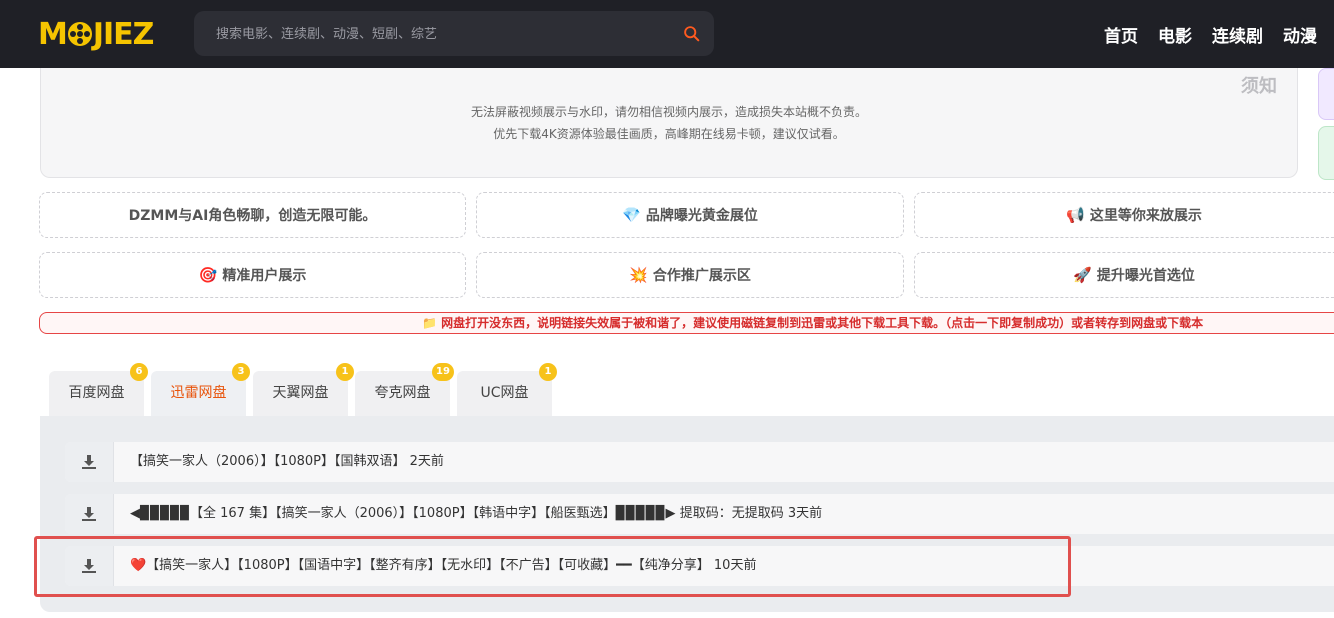 The width and height of the screenshot is (1334, 618). I want to click on tab-baidu: 百度网盘, so click(96, 393).